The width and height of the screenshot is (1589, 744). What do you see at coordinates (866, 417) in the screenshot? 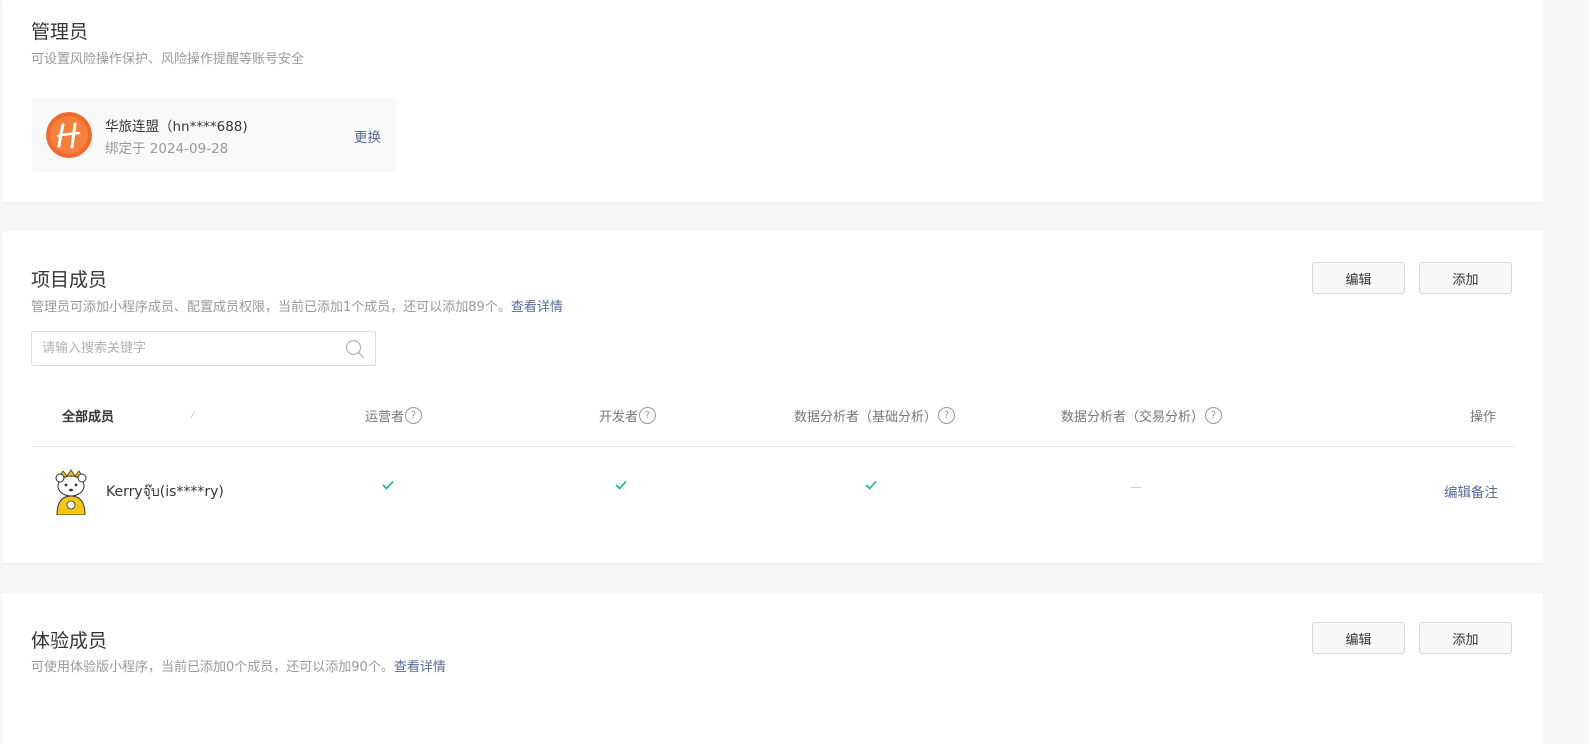
I see `analyst-basic-header-label: 数据分析者（基础分析）` at bounding box center [866, 417].